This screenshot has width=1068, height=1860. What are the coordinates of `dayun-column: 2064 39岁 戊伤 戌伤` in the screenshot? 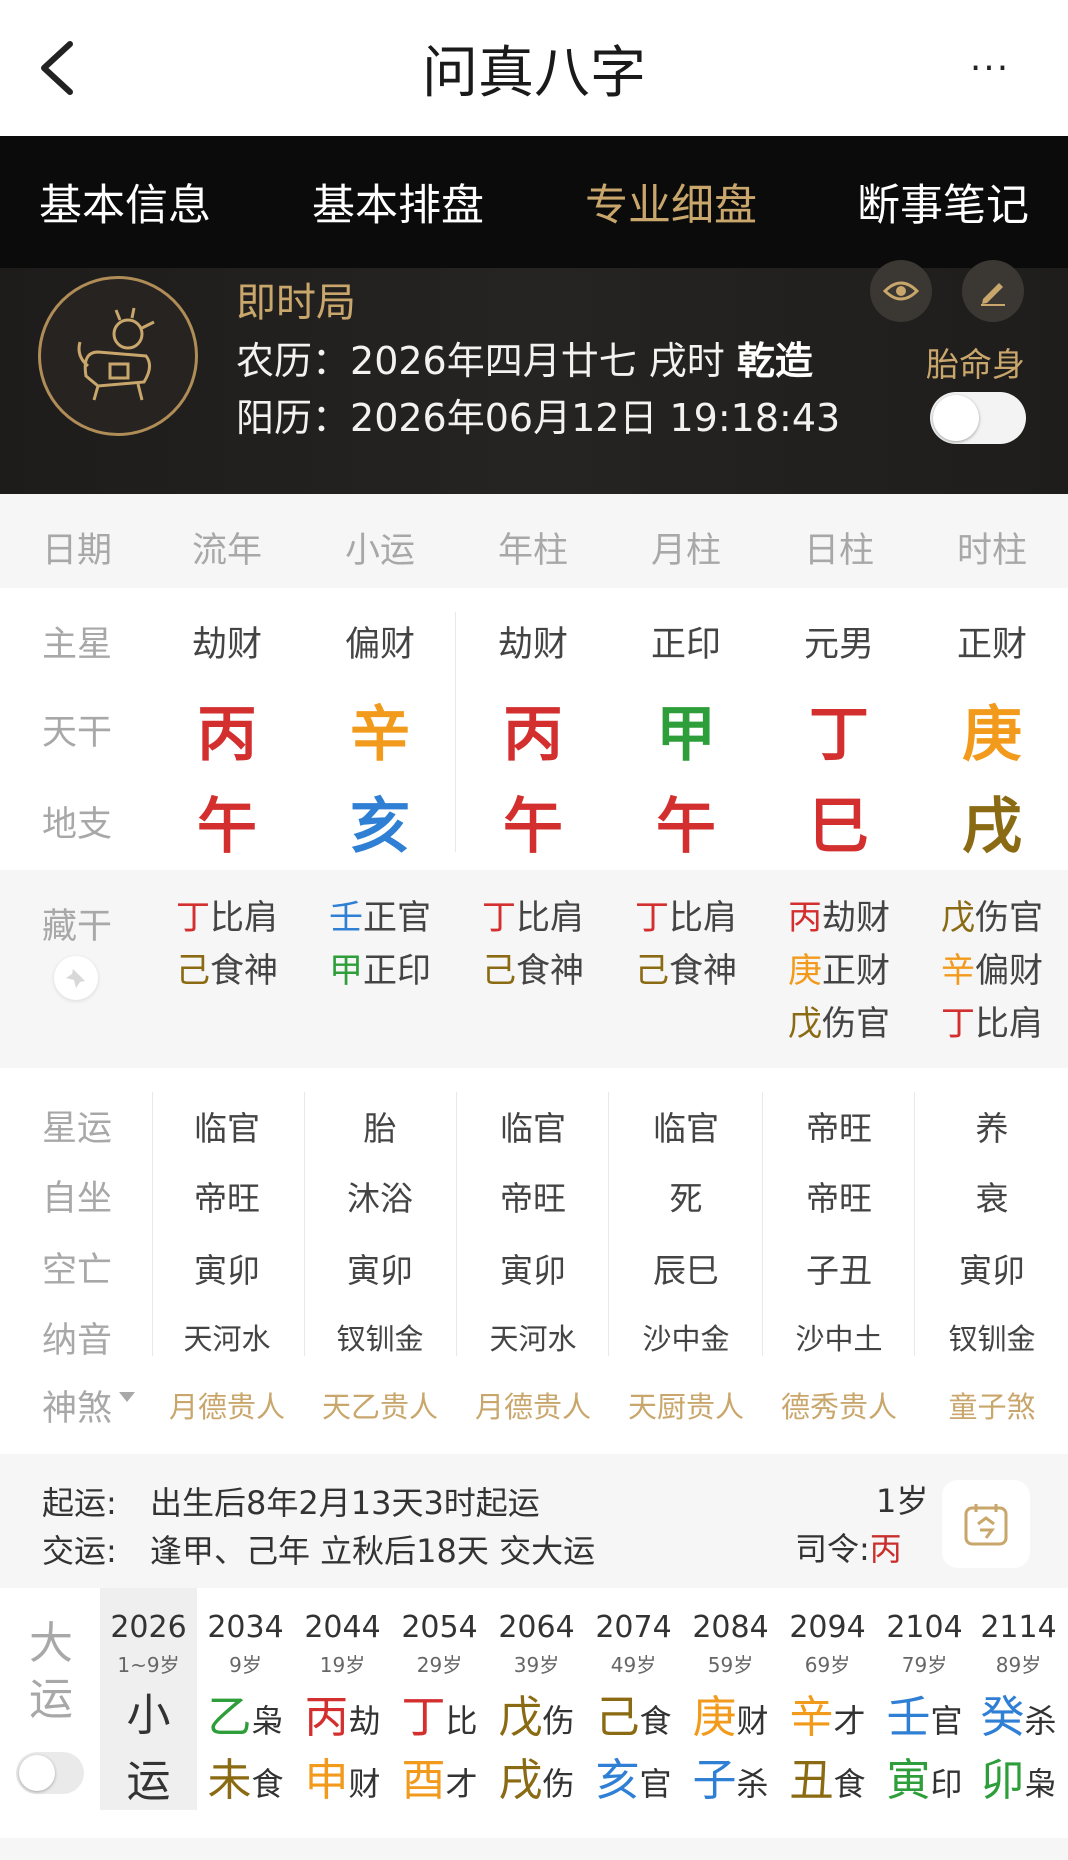 It's located at (536, 1699).